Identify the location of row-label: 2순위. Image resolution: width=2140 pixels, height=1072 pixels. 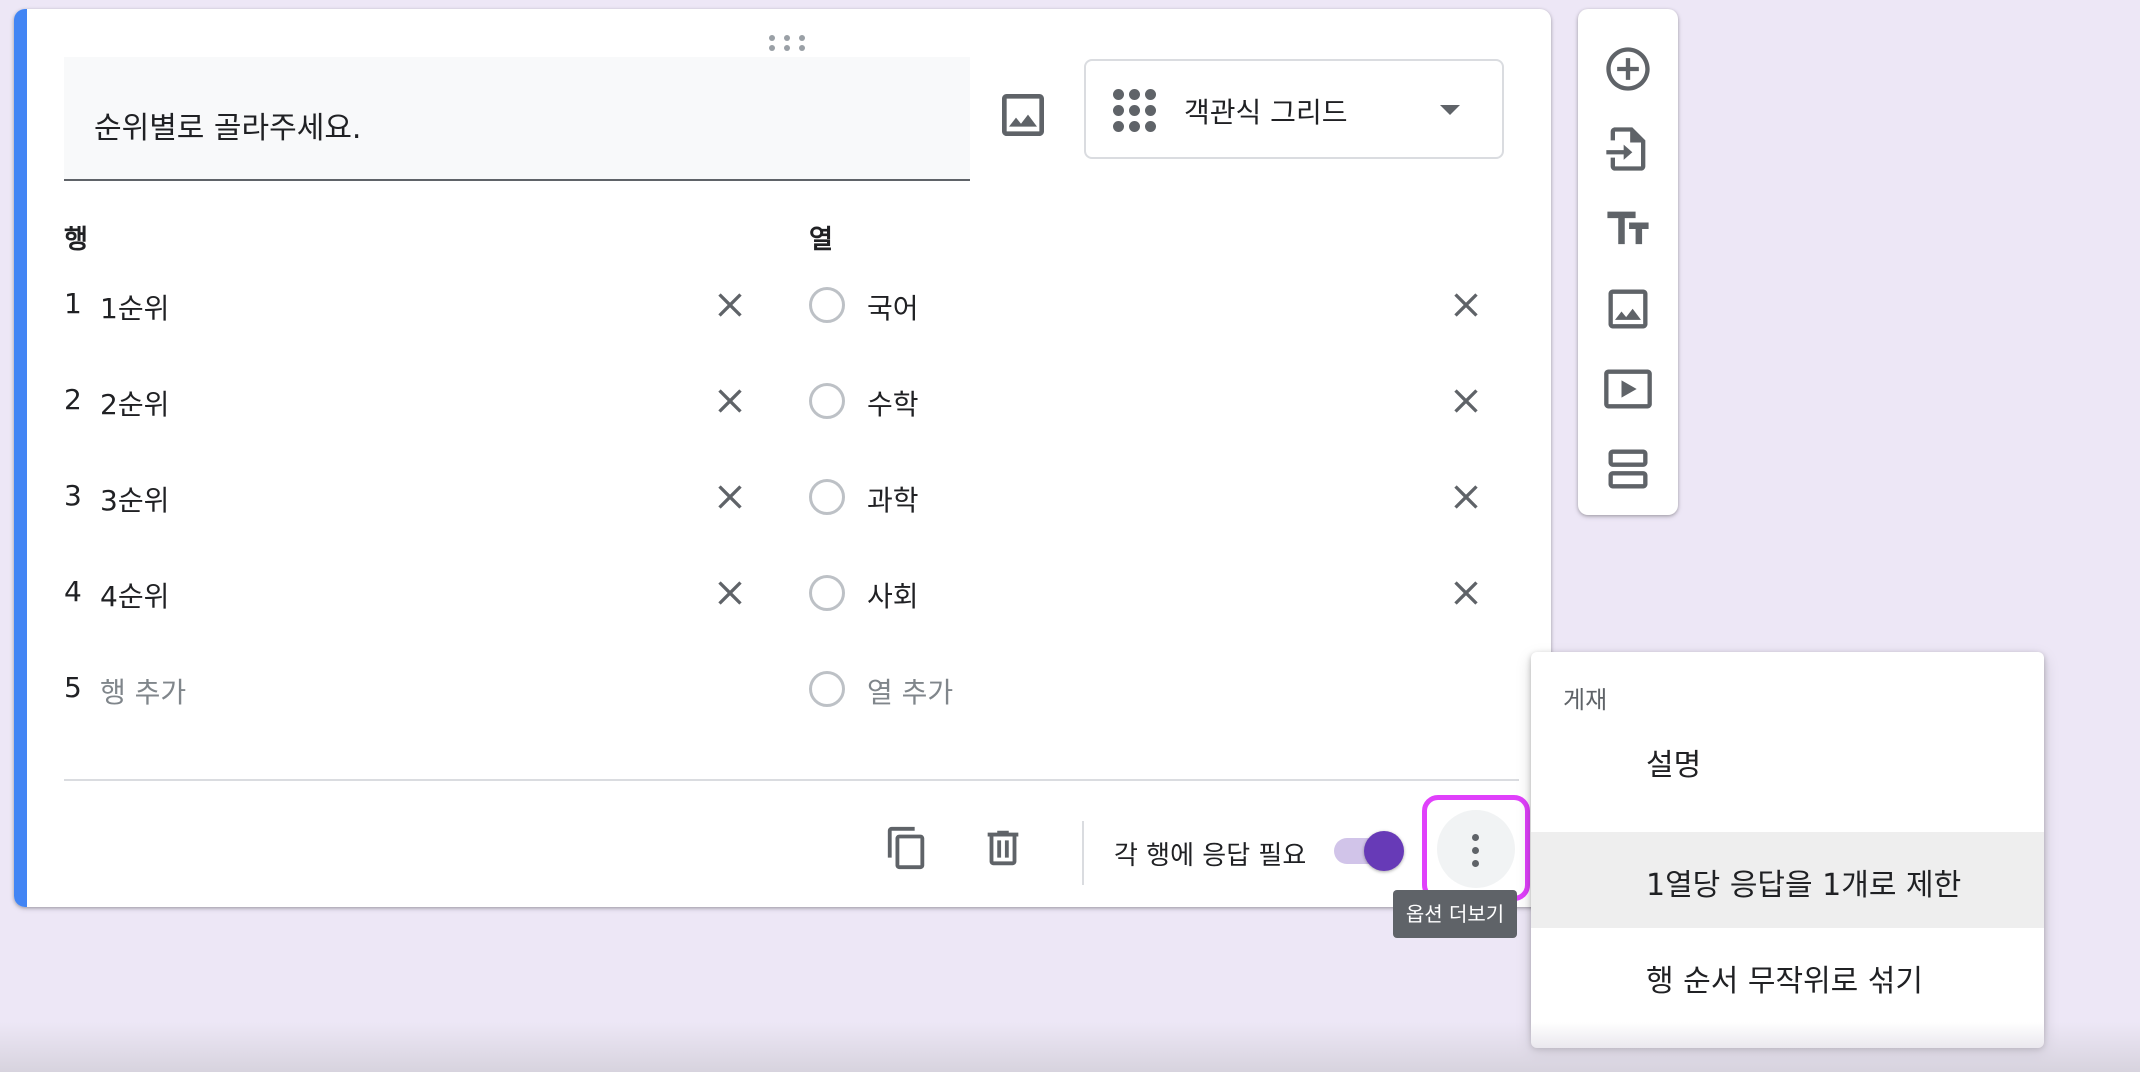
(134, 403).